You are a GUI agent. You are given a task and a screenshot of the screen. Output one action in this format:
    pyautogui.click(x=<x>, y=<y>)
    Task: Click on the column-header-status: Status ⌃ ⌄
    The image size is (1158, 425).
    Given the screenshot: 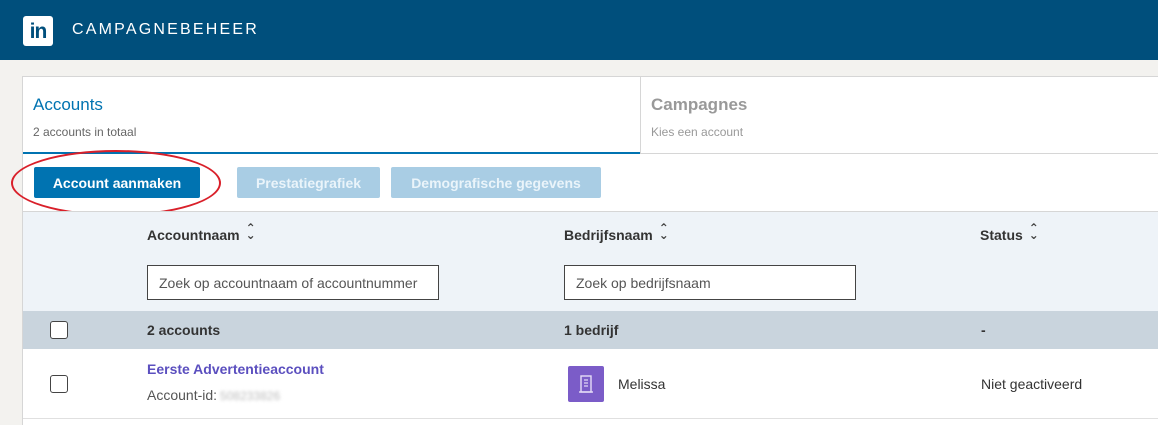 What is the action you would take?
    pyautogui.click(x=1009, y=232)
    